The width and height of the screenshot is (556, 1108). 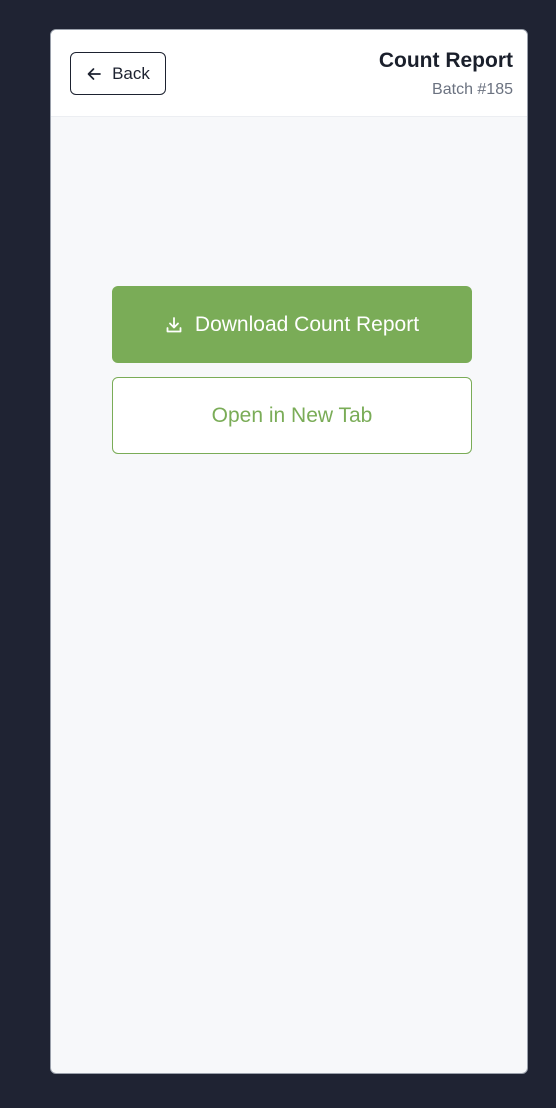 I want to click on batch-subtitle: Batch #185, so click(x=472, y=89).